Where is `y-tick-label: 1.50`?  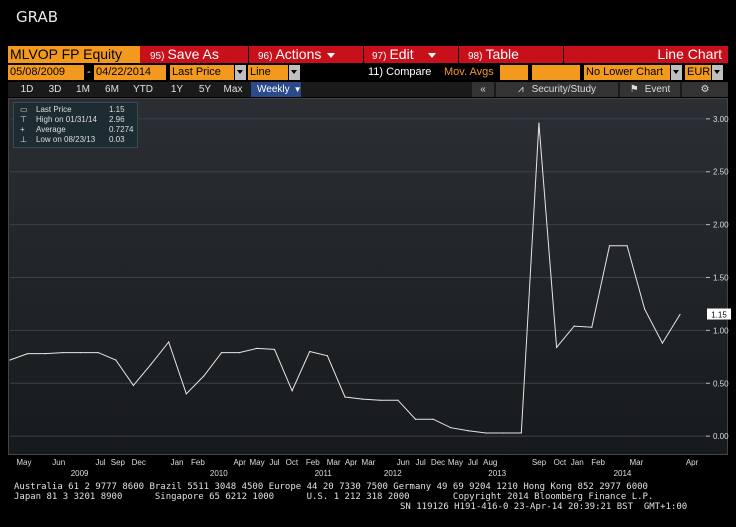 y-tick-label: 1.50 is located at coordinates (721, 278).